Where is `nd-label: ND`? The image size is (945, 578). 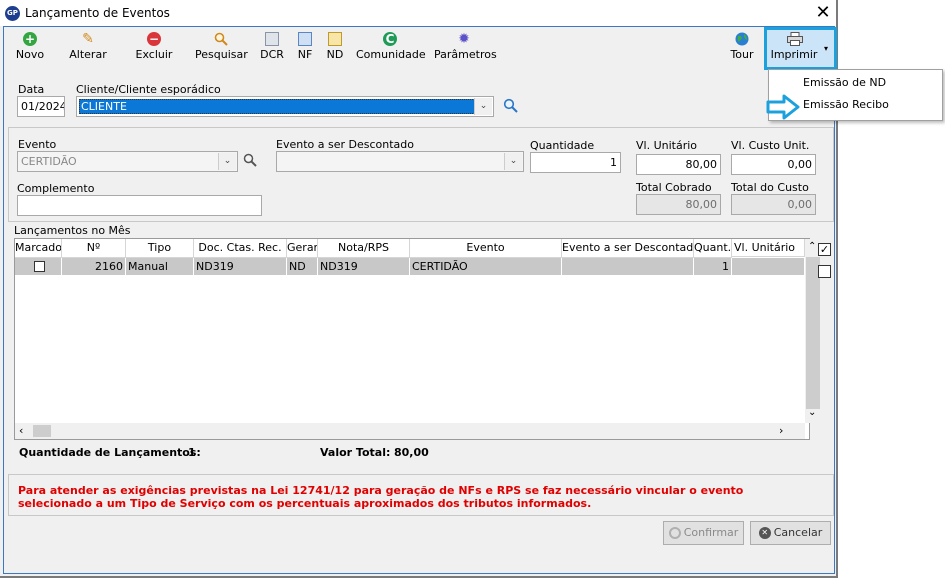
nd-label: ND is located at coordinates (335, 54).